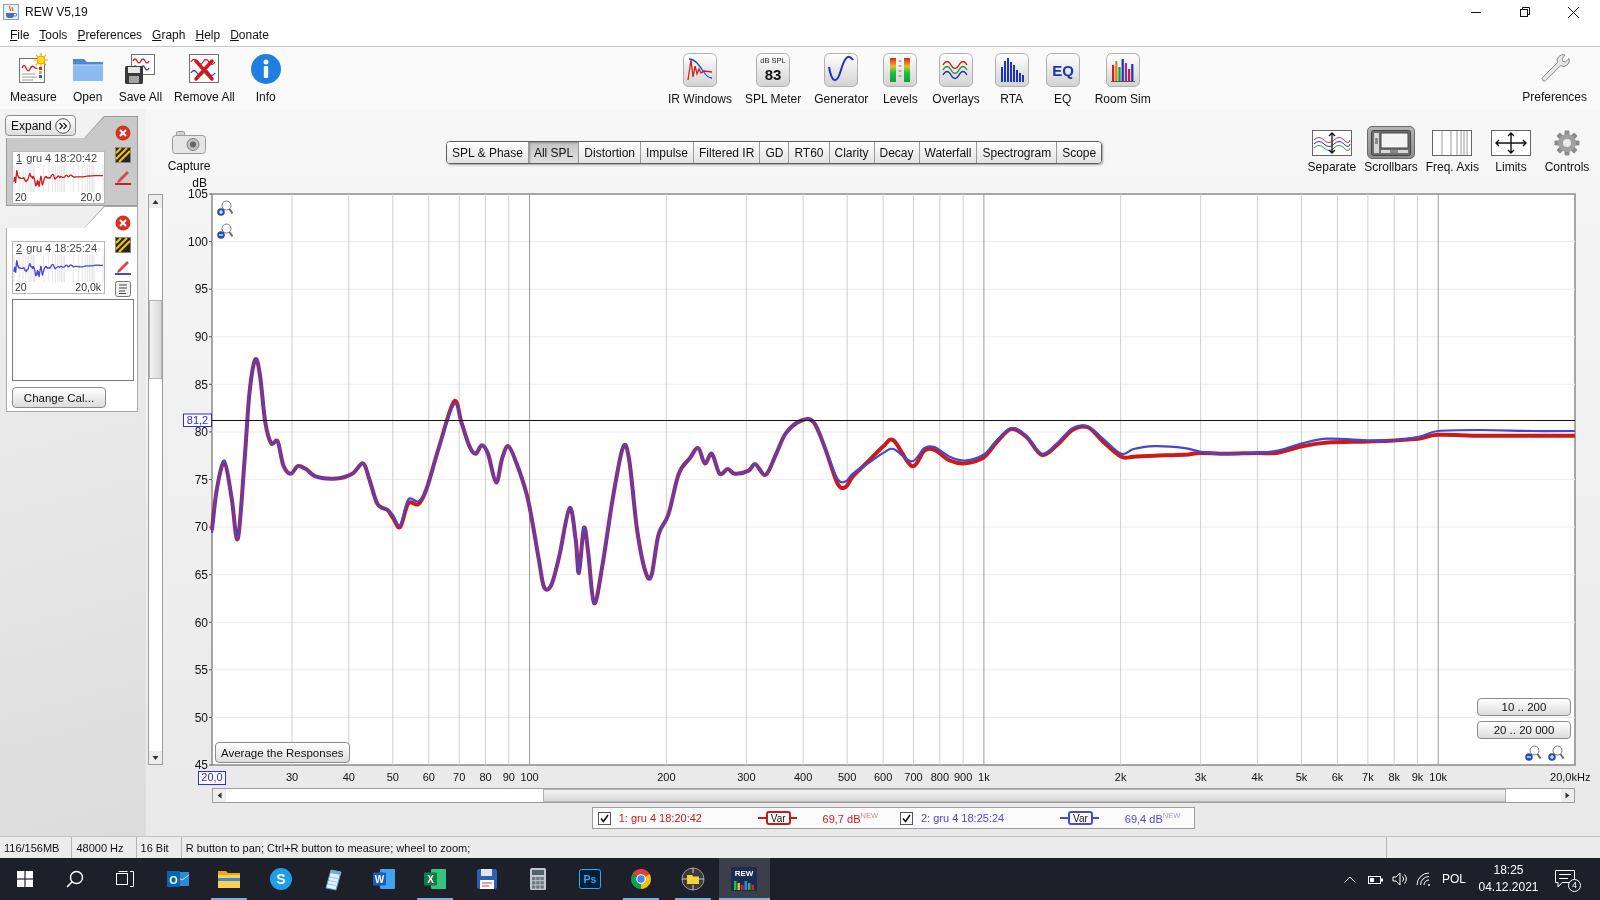 This screenshot has width=1600, height=900. What do you see at coordinates (940, 777) in the screenshot?
I see `x-axis-label: 800` at bounding box center [940, 777].